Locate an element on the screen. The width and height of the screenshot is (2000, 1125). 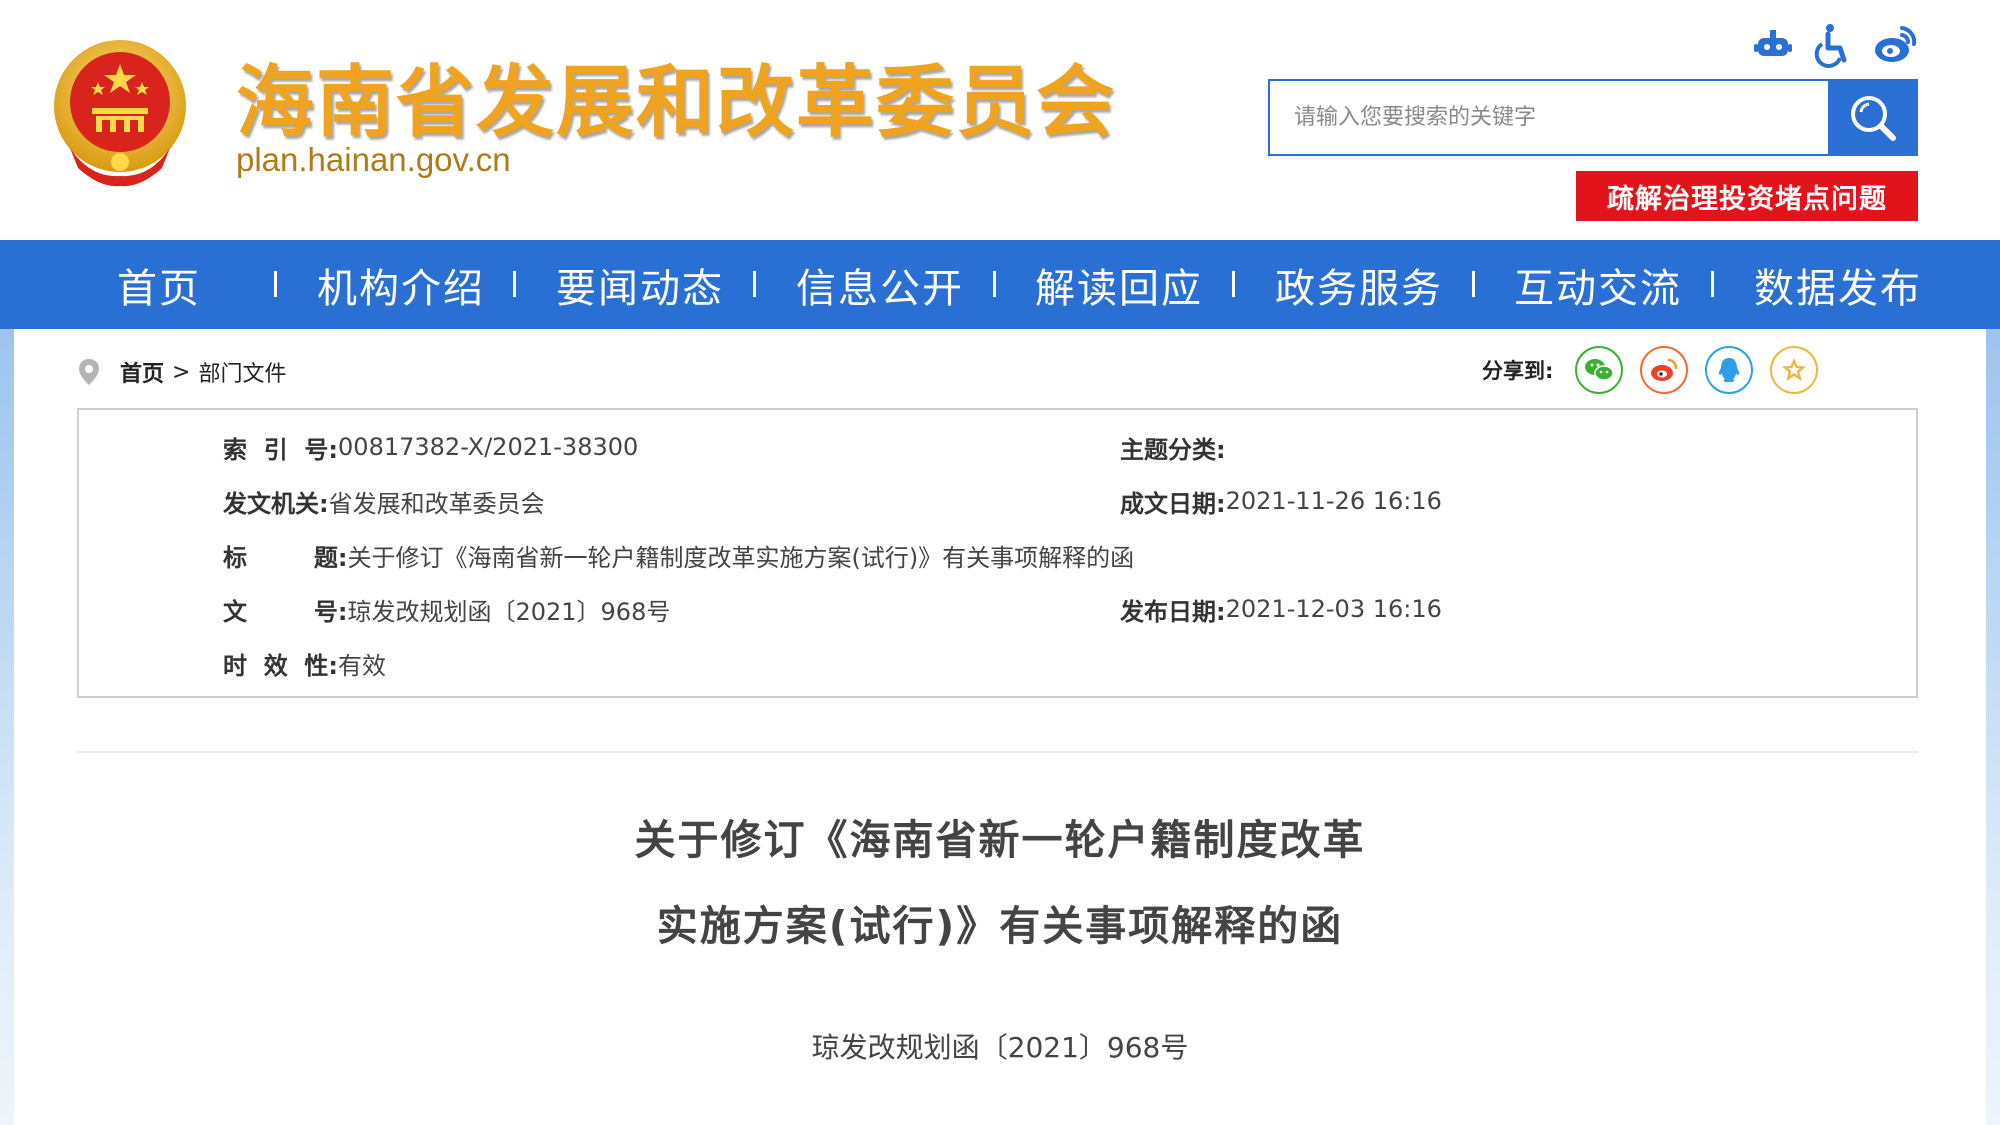
investment-issue-button: 疏解治理投资堵点问题 is located at coordinates (1747, 196).